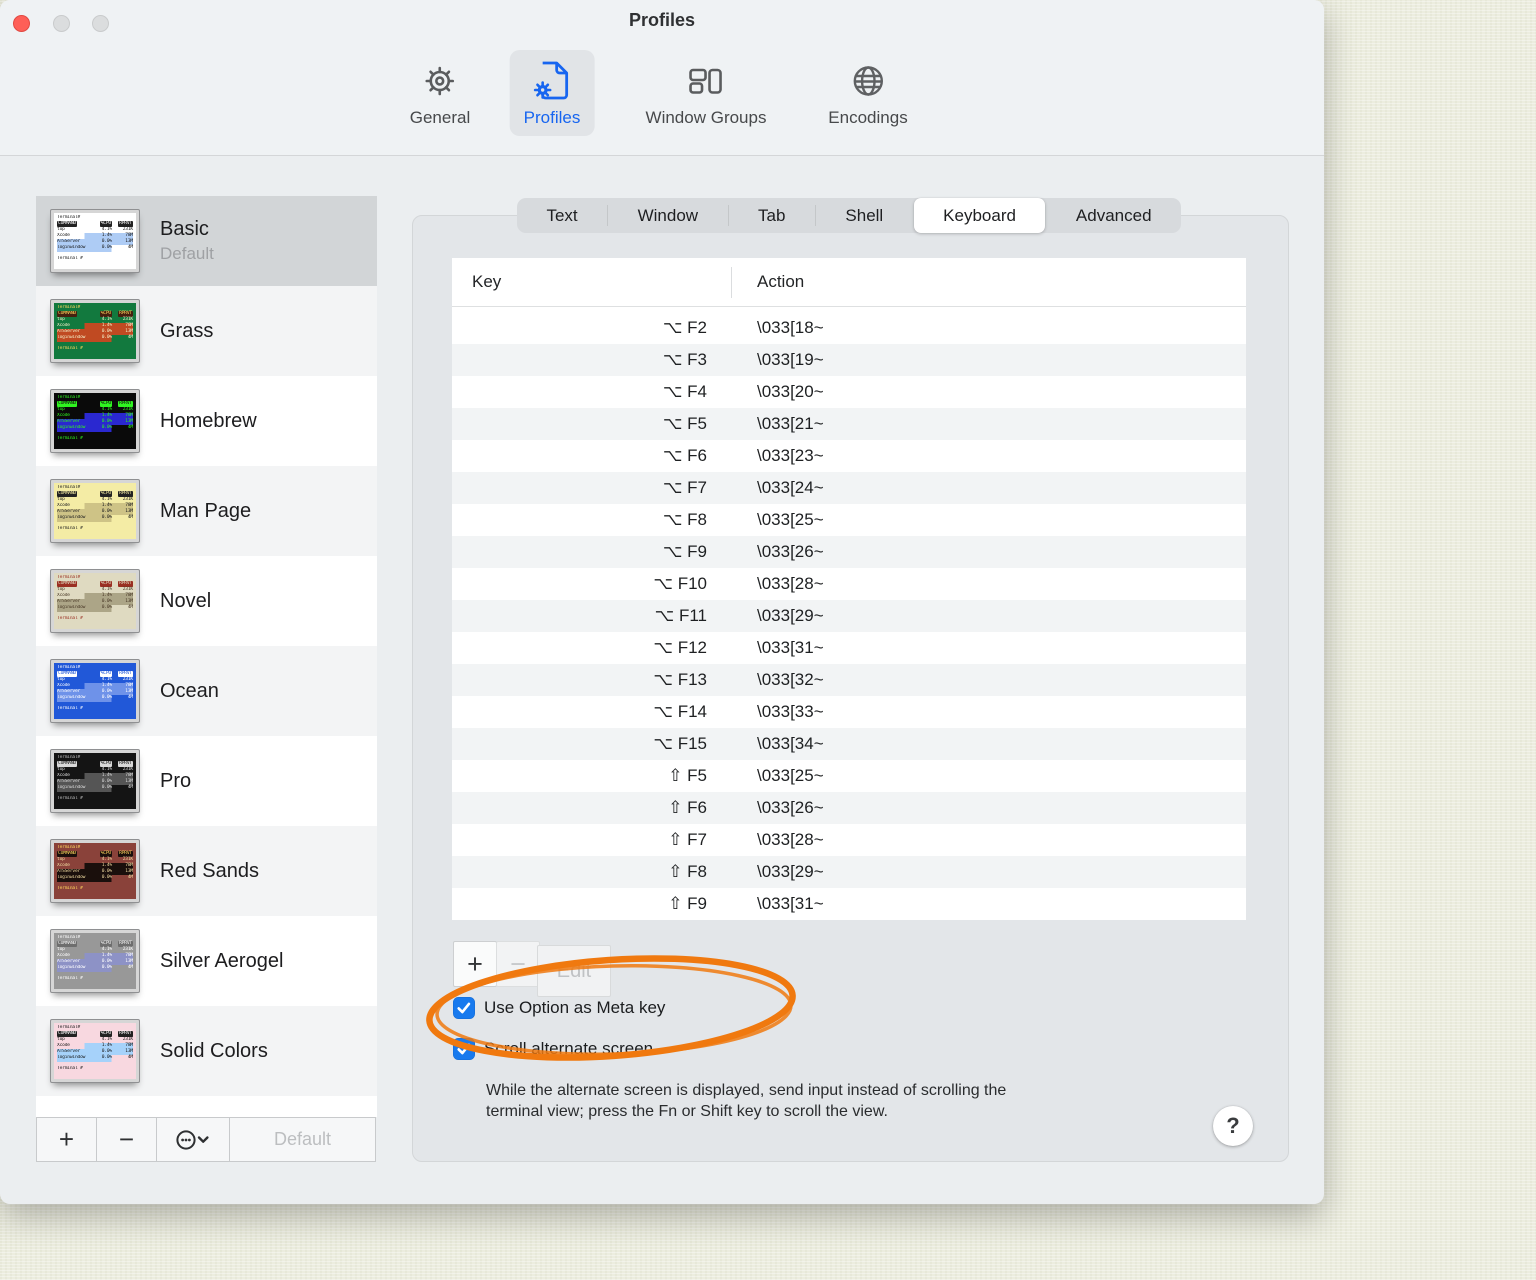 The width and height of the screenshot is (1536, 1280). What do you see at coordinates (189, 690) in the screenshot?
I see `profile-name: Ocean` at bounding box center [189, 690].